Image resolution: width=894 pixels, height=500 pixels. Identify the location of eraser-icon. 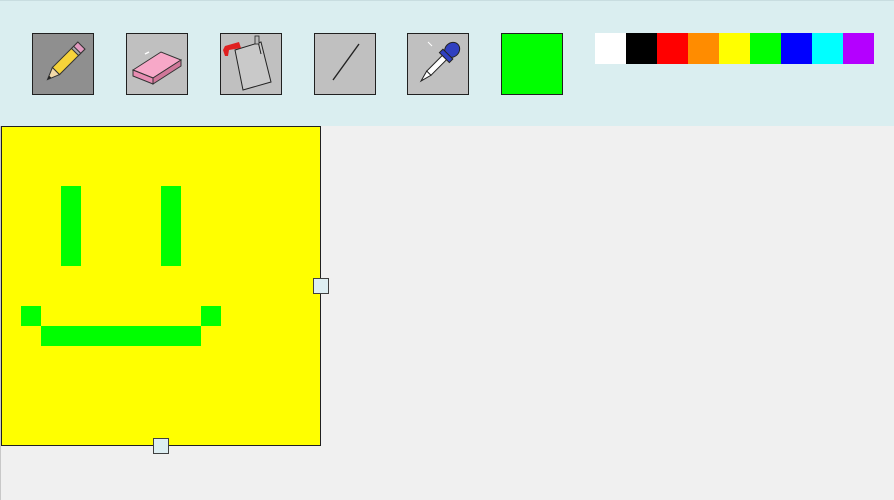
(157, 68).